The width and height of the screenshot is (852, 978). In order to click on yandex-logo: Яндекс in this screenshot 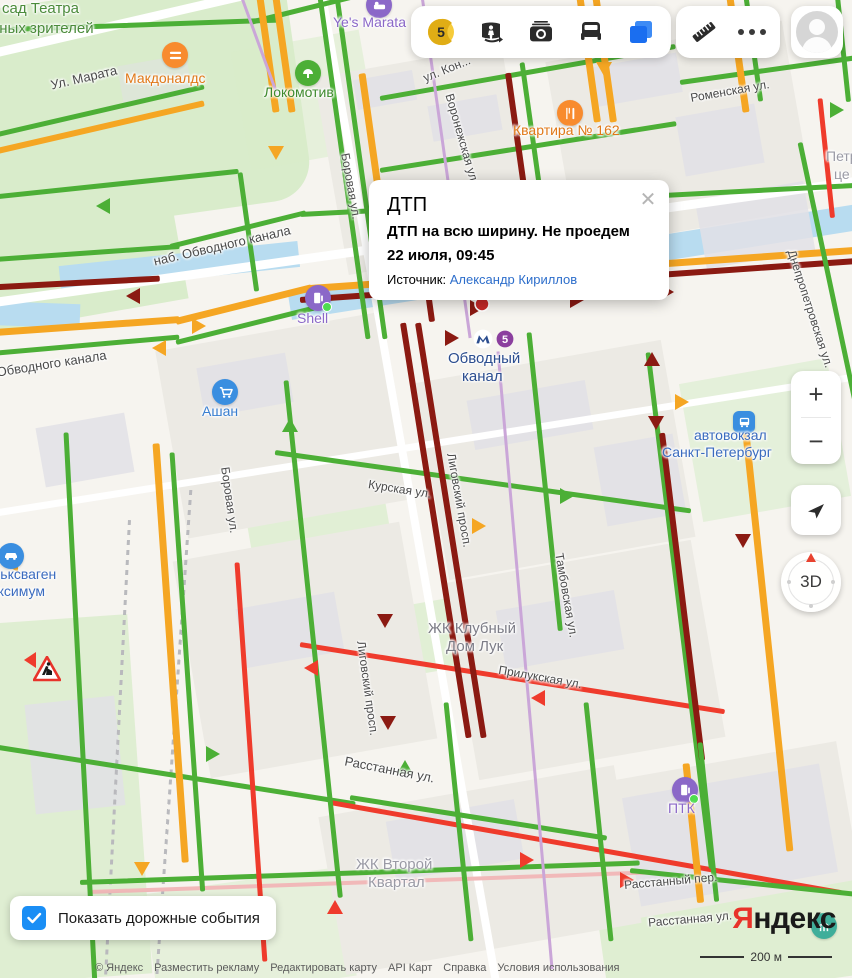, I will do `click(784, 919)`.